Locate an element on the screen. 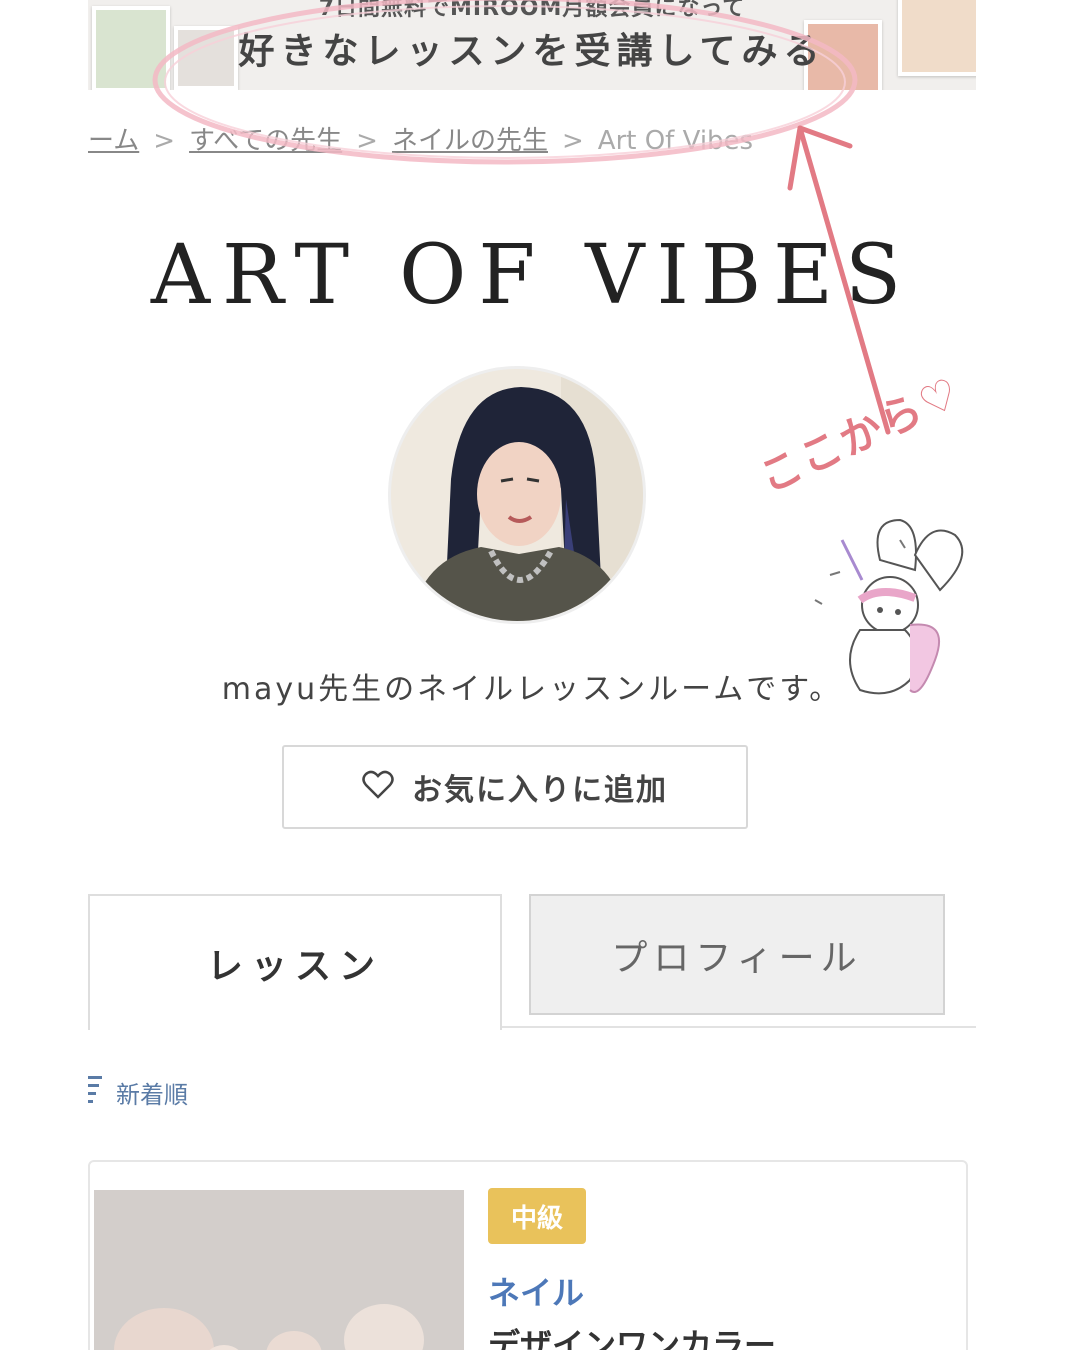 The image size is (1080, 1350). avatar-portrait is located at coordinates (517, 495).